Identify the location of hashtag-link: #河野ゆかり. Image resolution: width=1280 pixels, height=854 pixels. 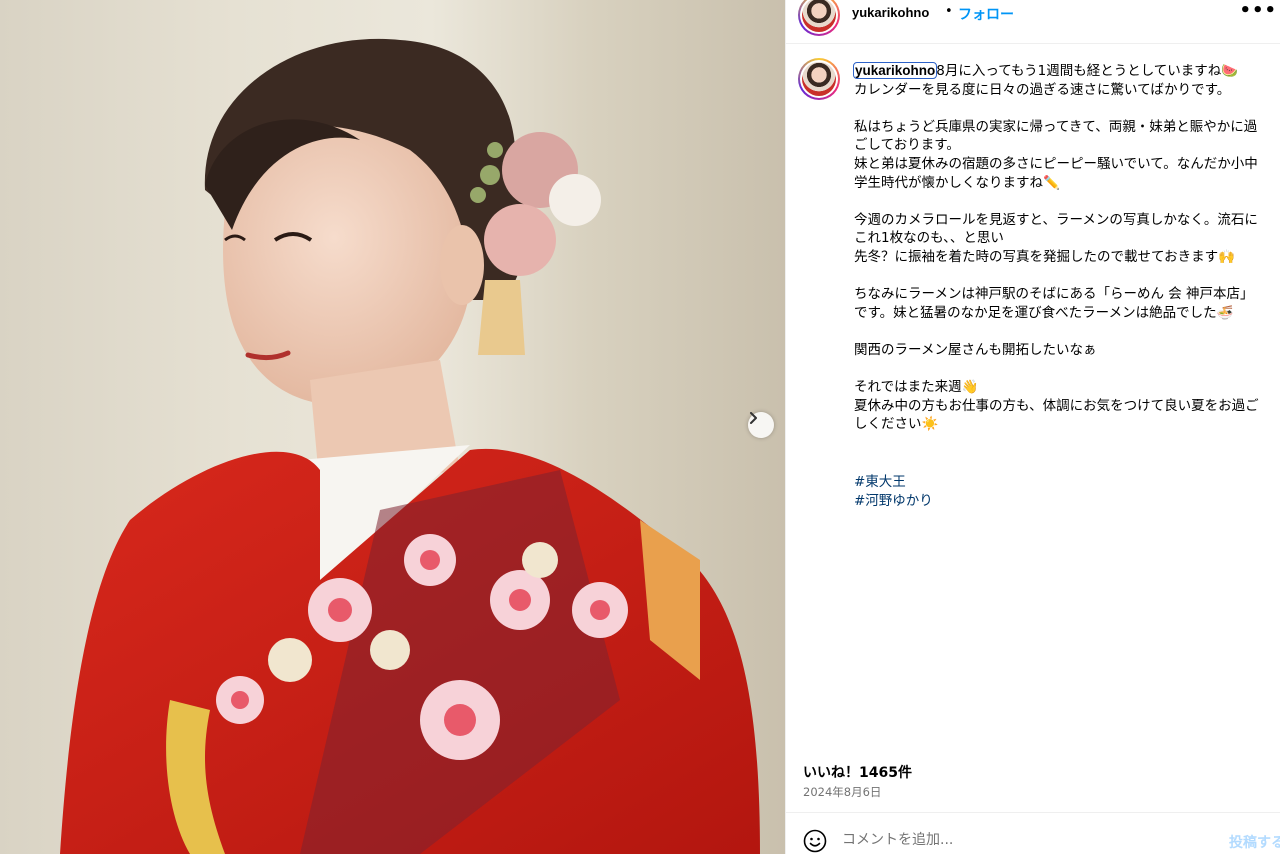
(893, 501).